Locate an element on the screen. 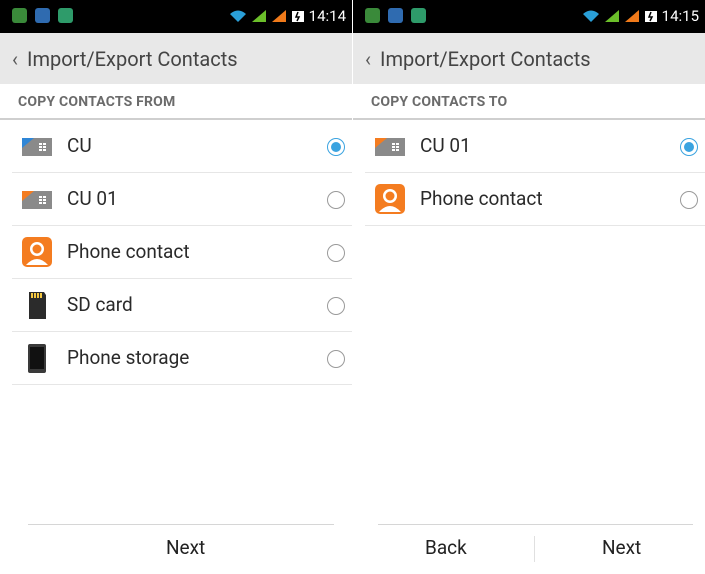 This screenshot has height=574, width=705. item-label: Phone storage is located at coordinates (128, 357).